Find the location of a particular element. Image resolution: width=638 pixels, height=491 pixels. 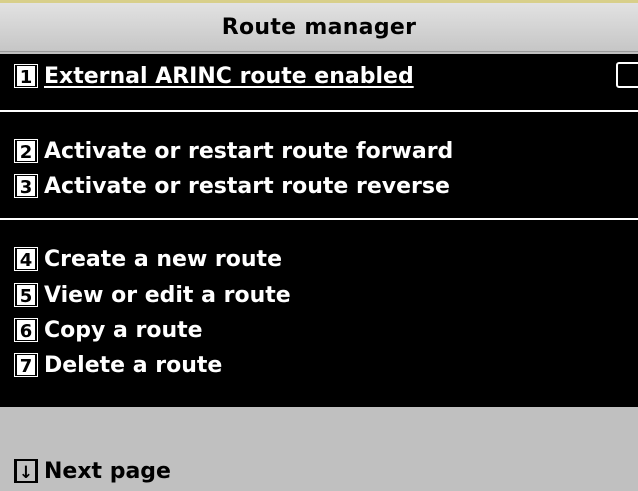

option-external-arinc-route: 1 External ARINC route enabled is located at coordinates (207, 76).